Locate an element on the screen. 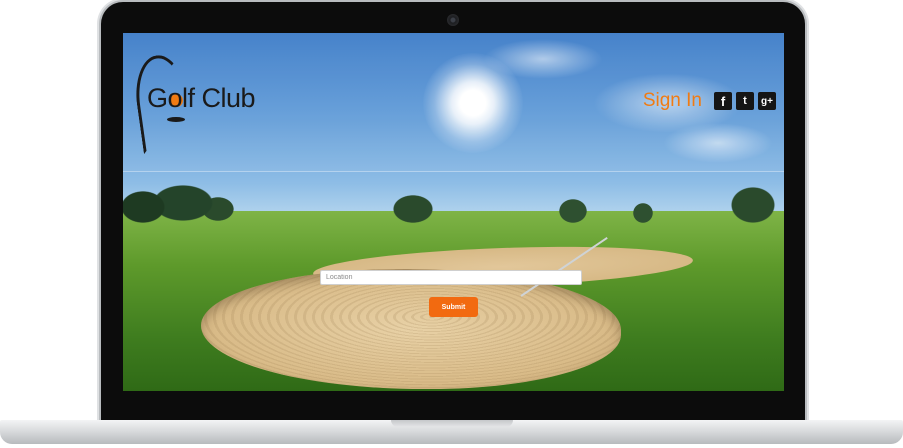  tee-icon is located at coordinates (176, 119).